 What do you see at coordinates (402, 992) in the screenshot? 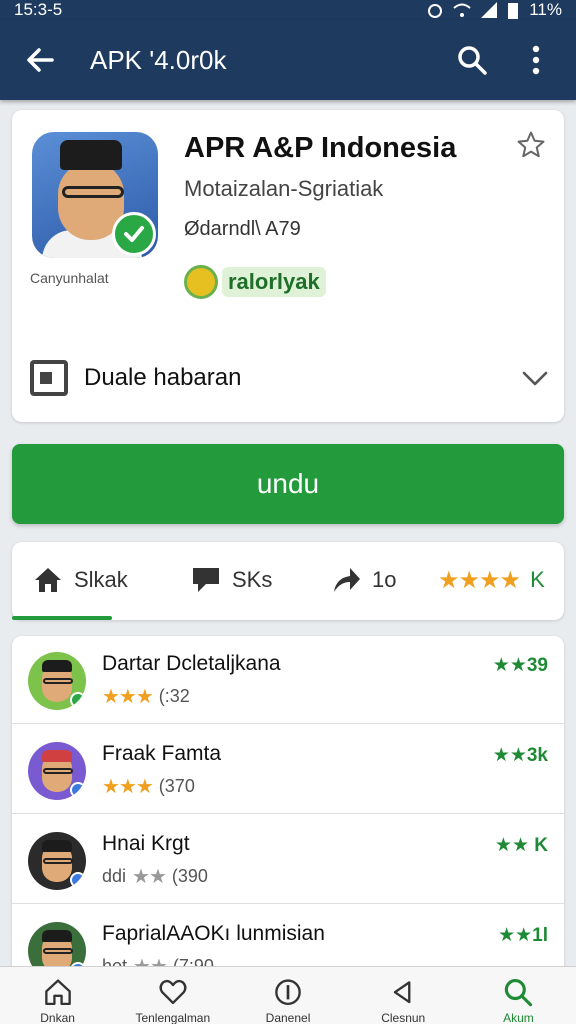
I see `back-triangle-icon` at bounding box center [402, 992].